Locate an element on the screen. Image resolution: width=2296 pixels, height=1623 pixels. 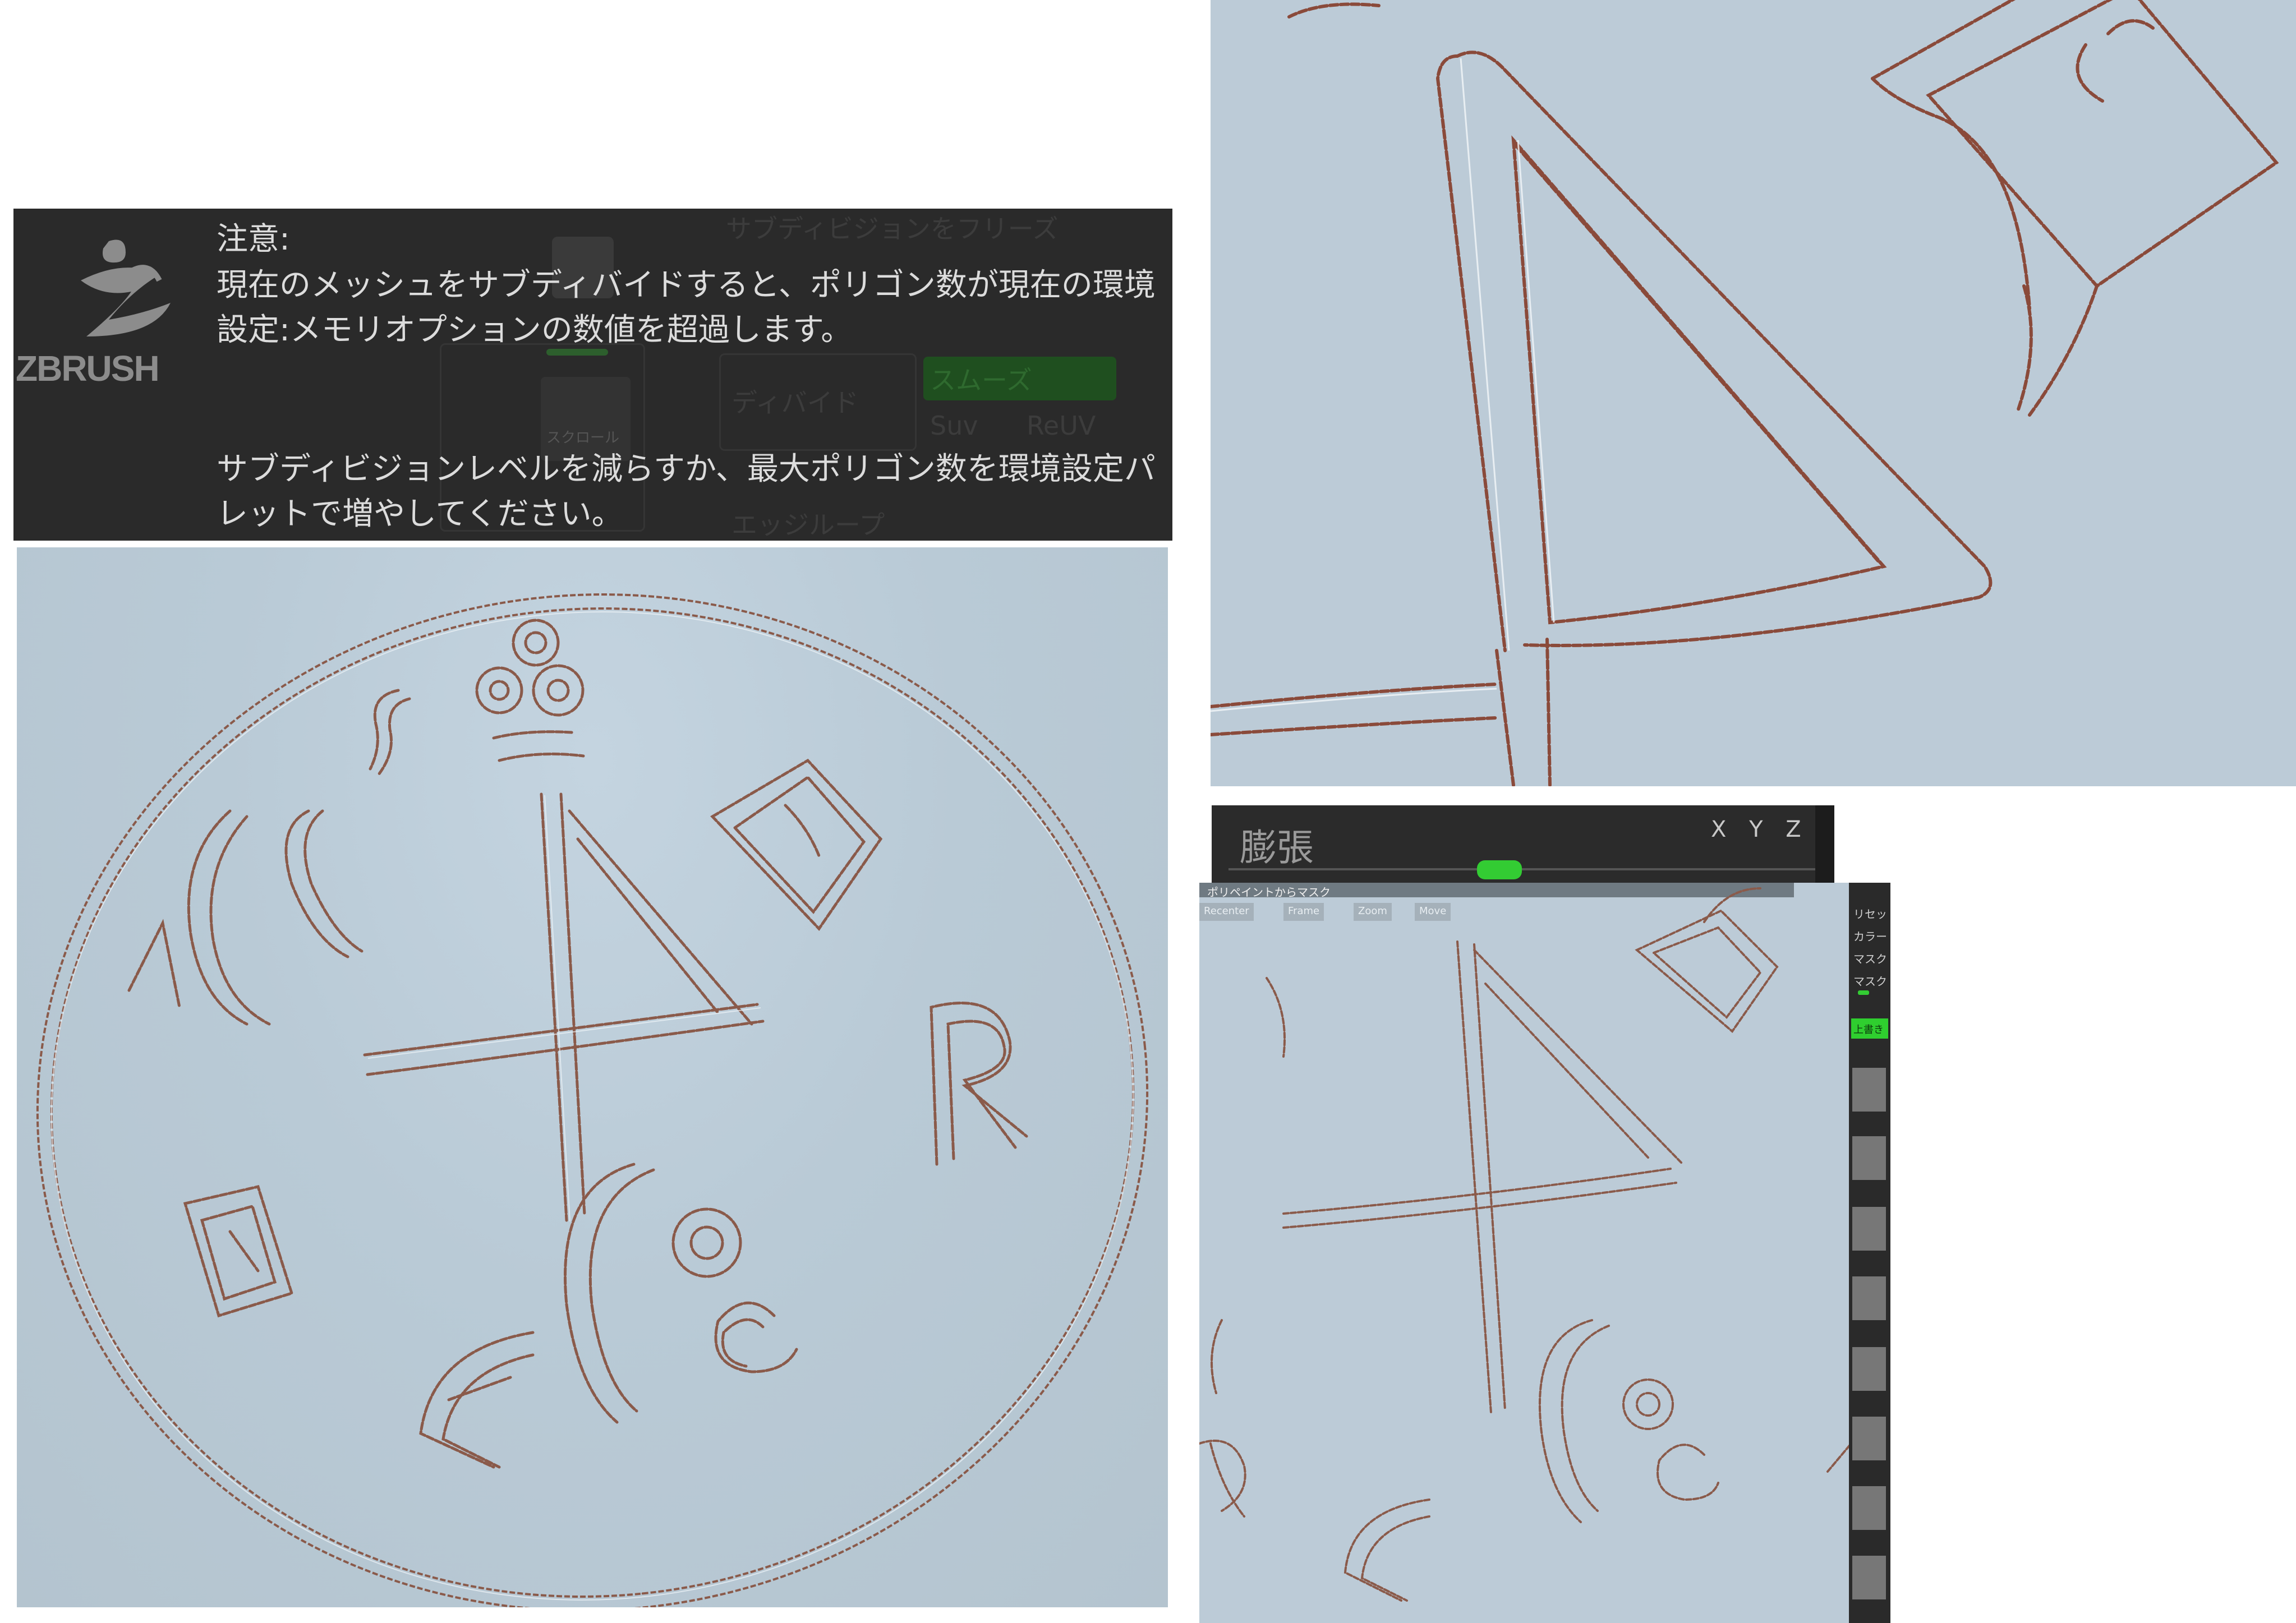
ghost-smooth-button: スムーズ is located at coordinates (1019, 378).